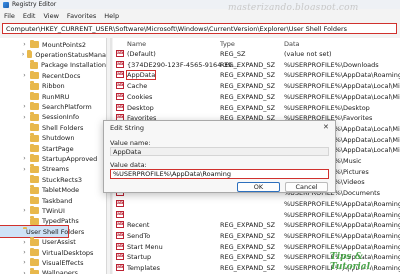  What do you see at coordinates (53, 190) in the screenshot?
I see `tree-item: TabletMode` at bounding box center [53, 190].